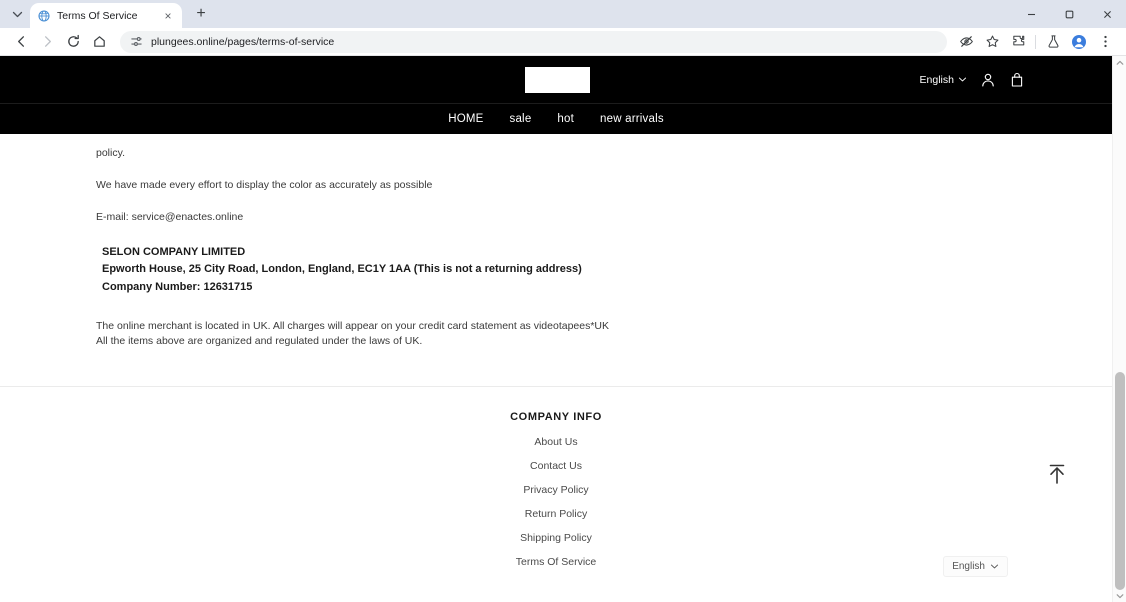  I want to click on profile-avatar-icon, so click(1079, 42).